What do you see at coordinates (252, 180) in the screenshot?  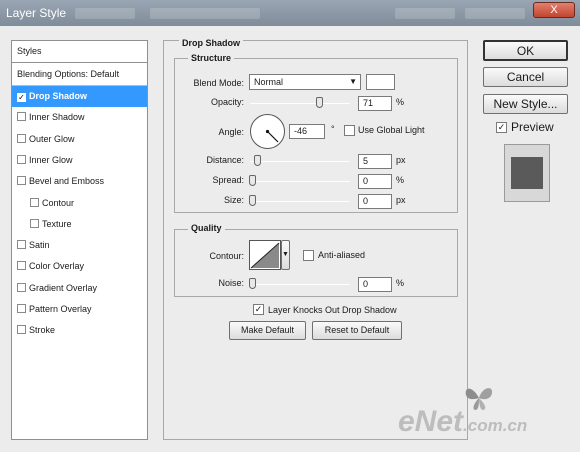 I see `spread-slider-thumb` at bounding box center [252, 180].